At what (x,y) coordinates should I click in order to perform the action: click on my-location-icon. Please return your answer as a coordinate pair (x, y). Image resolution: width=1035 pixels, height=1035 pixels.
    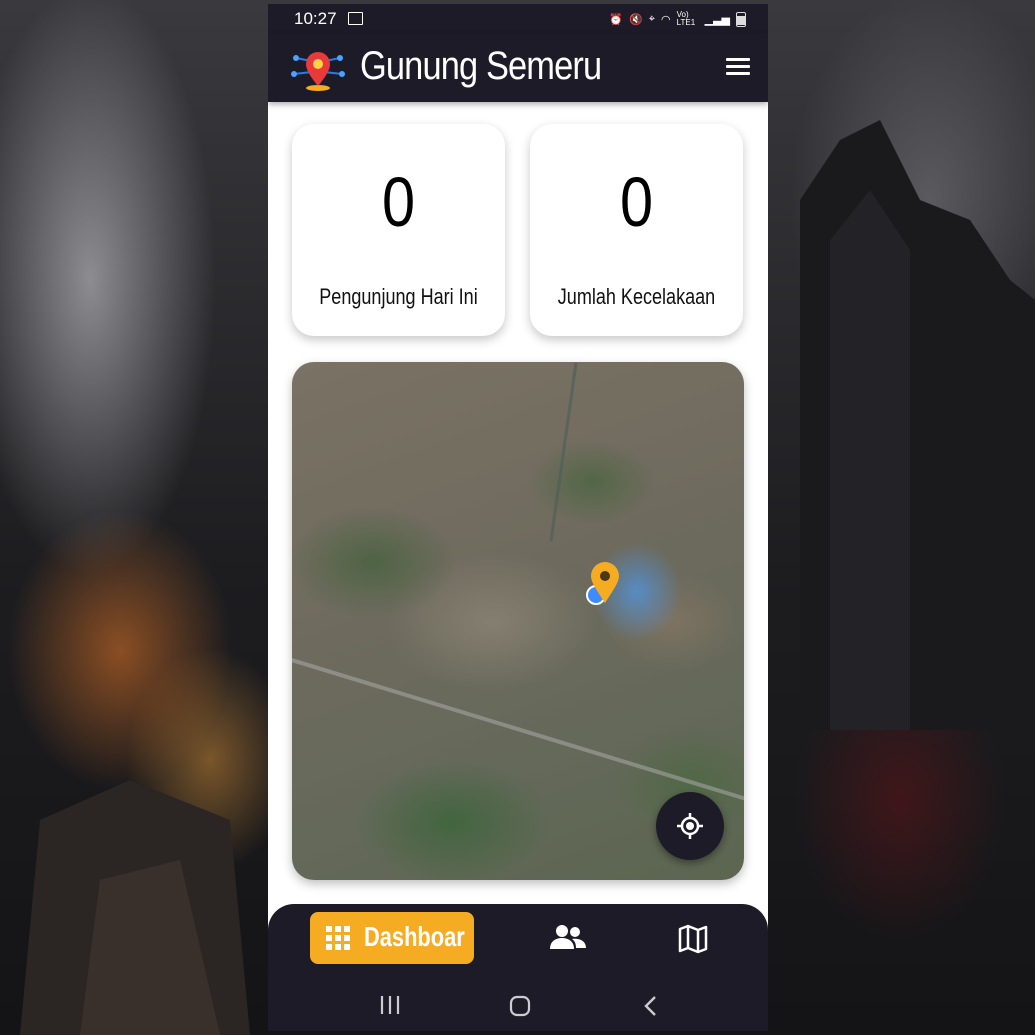
    Looking at the image, I should click on (690, 826).